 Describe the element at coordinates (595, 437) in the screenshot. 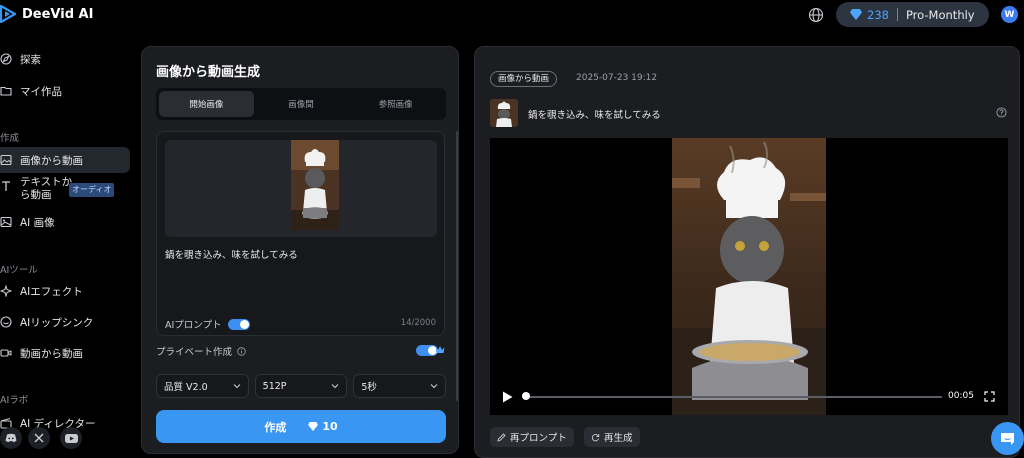

I see `refresh-icon` at that location.